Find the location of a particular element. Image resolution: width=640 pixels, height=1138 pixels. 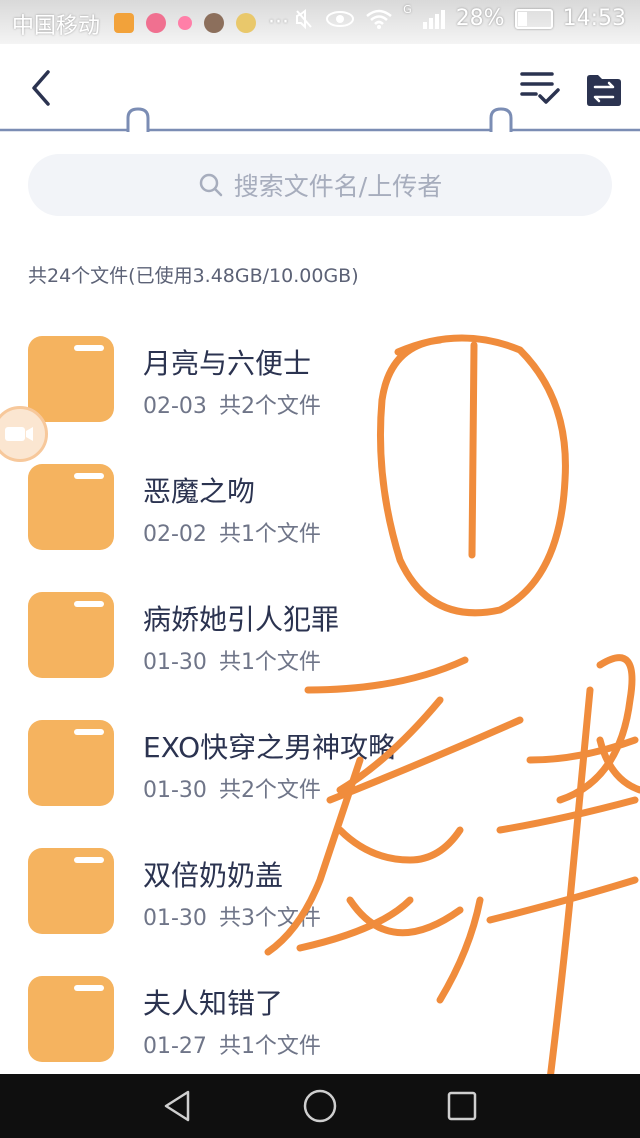

file-name: 夫人知错了 is located at coordinates (213, 1003).